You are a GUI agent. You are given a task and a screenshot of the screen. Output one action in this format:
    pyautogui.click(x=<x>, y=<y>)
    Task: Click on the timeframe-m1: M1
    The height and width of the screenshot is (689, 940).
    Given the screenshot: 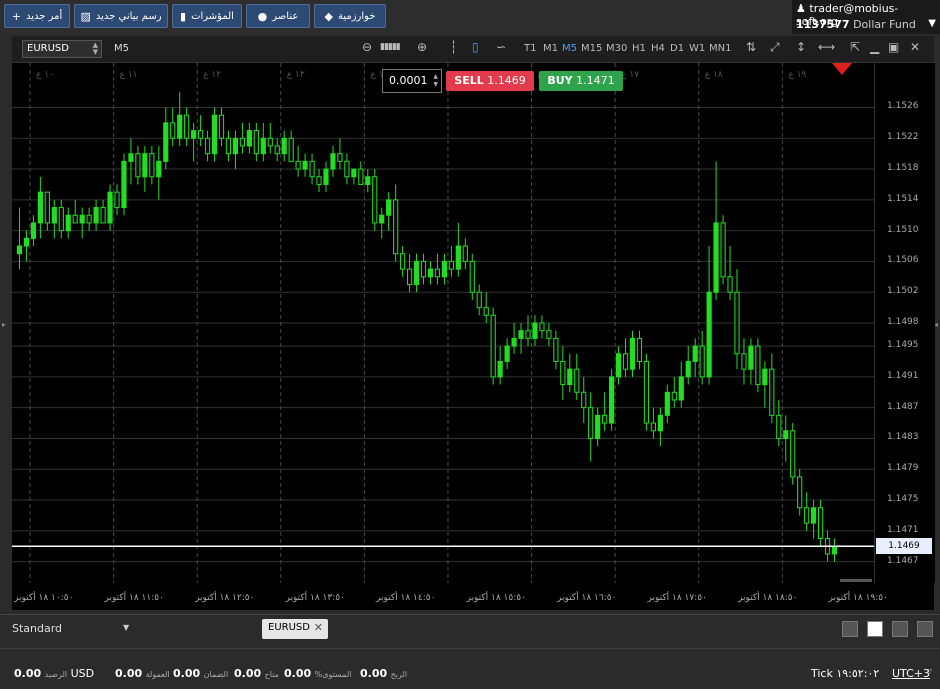 What is the action you would take?
    pyautogui.click(x=550, y=48)
    